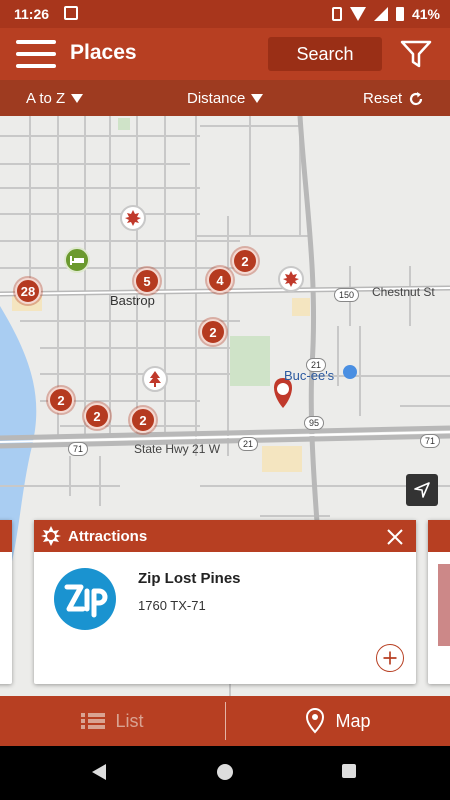 The height and width of the screenshot is (800, 450). I want to click on navigation-arrow-icon, so click(422, 490).